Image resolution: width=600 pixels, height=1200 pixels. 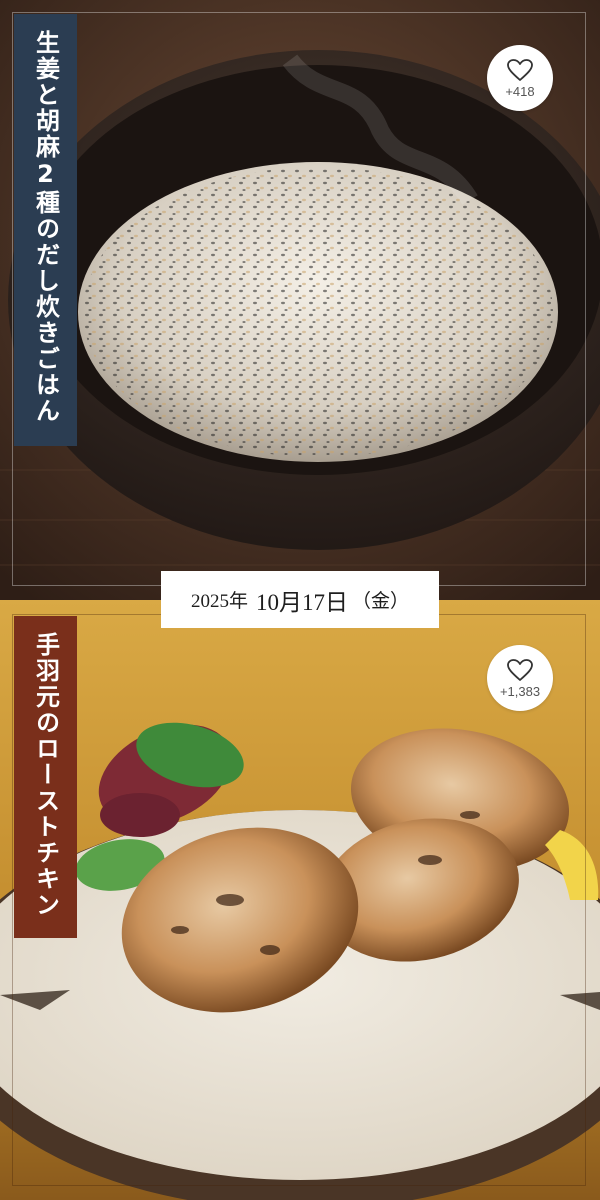 What do you see at coordinates (381, 601) in the screenshot?
I see `date-weekday: （金）` at bounding box center [381, 601].